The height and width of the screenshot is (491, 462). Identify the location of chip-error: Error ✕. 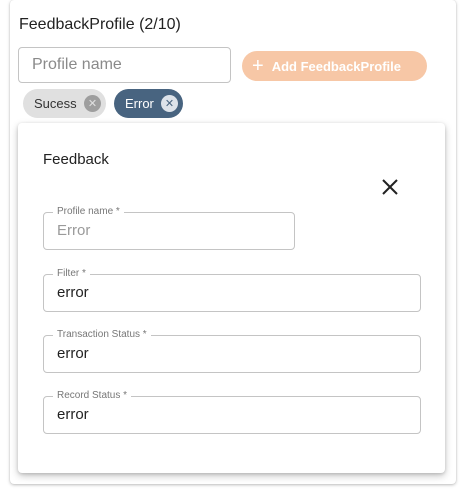
(148, 103).